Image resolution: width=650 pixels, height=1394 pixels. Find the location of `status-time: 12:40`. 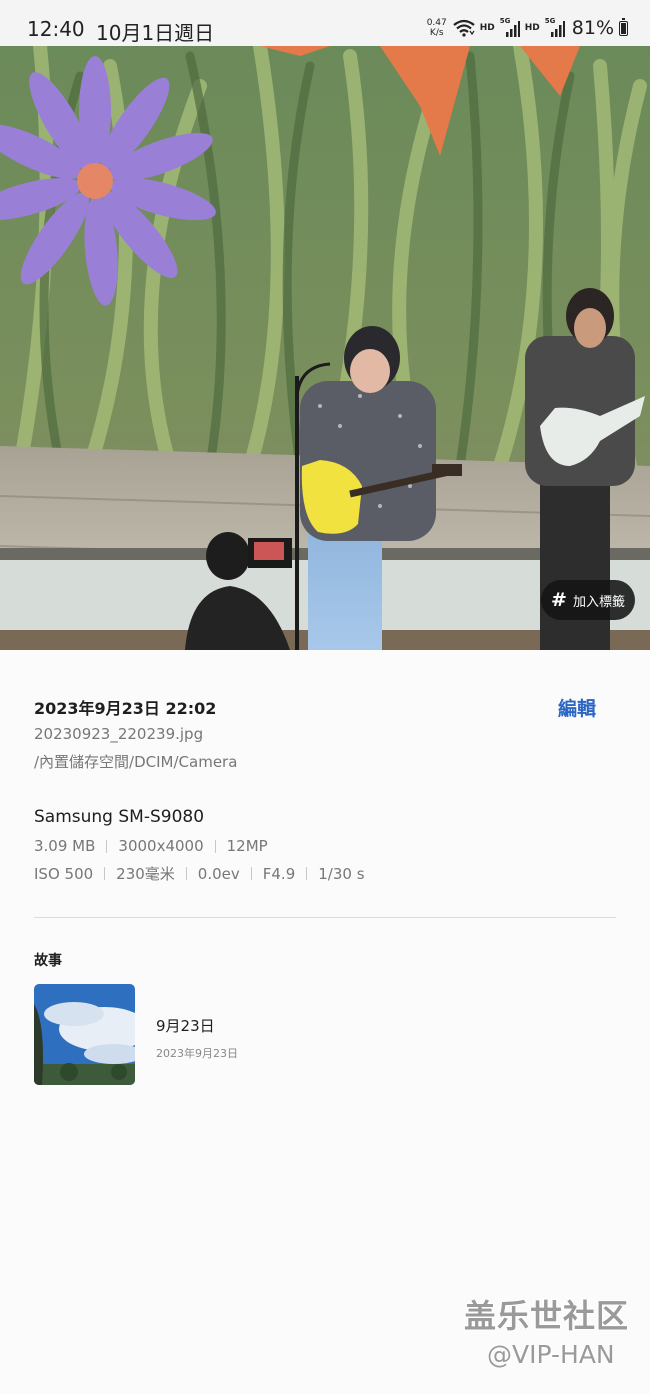

status-time: 12:40 is located at coordinates (56, 29).